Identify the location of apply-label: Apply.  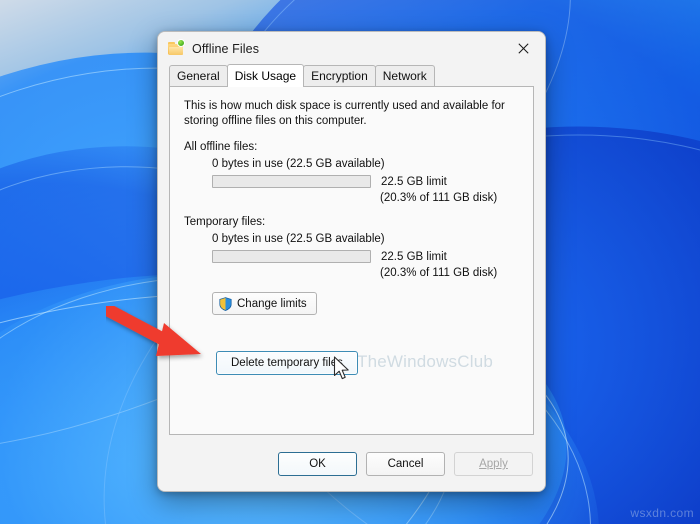
(493, 464).